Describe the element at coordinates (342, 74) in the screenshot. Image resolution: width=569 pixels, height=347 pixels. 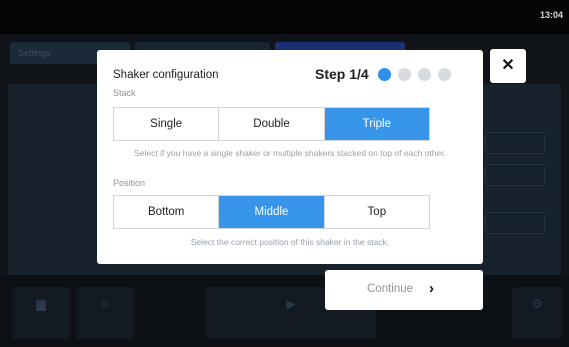
I see `step-indicator-label: Step 1/4` at that location.